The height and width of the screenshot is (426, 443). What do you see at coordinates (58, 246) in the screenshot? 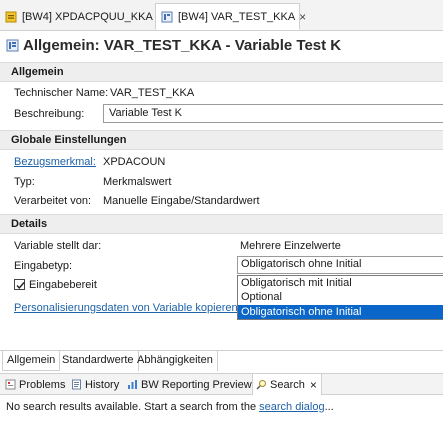
I see `variable-stellt-dar-label: Variable stellt dar:` at bounding box center [58, 246].